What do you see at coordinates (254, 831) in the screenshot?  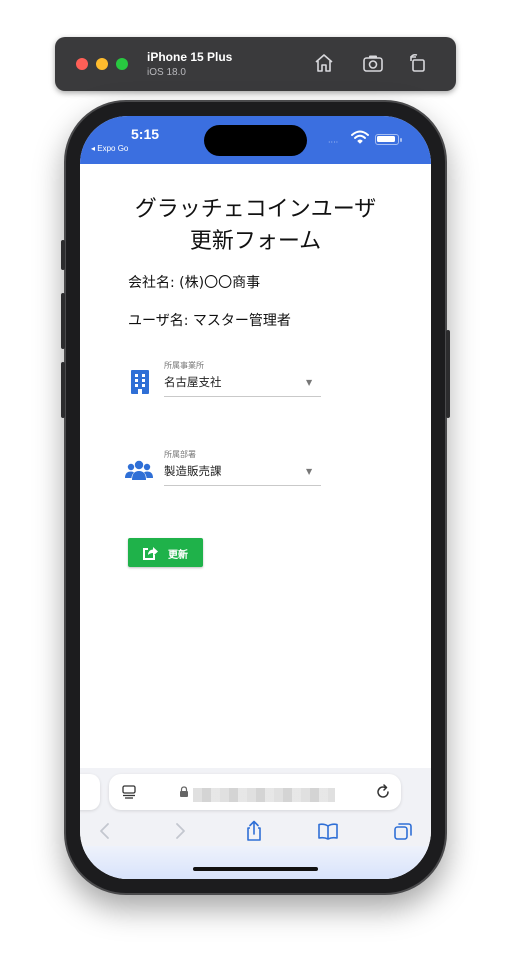 I see `share-icon` at bounding box center [254, 831].